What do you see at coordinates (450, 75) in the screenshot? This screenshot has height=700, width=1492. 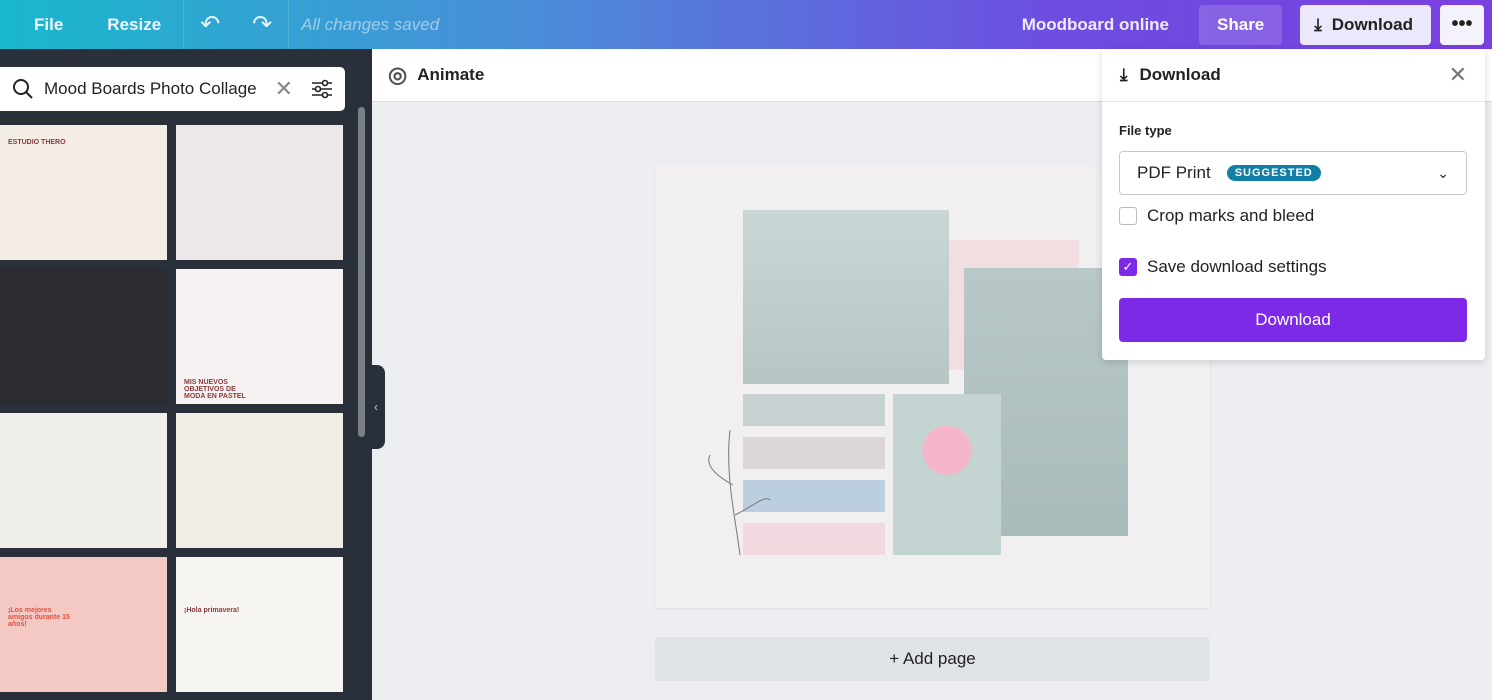 I see `animate-button: Animate` at bounding box center [450, 75].